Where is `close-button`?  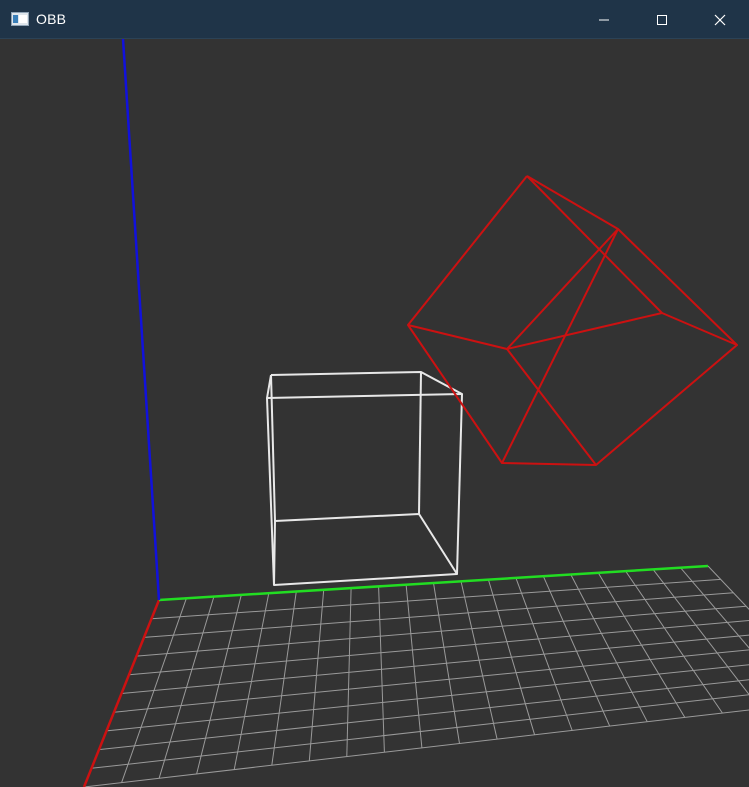 close-button is located at coordinates (720, 19).